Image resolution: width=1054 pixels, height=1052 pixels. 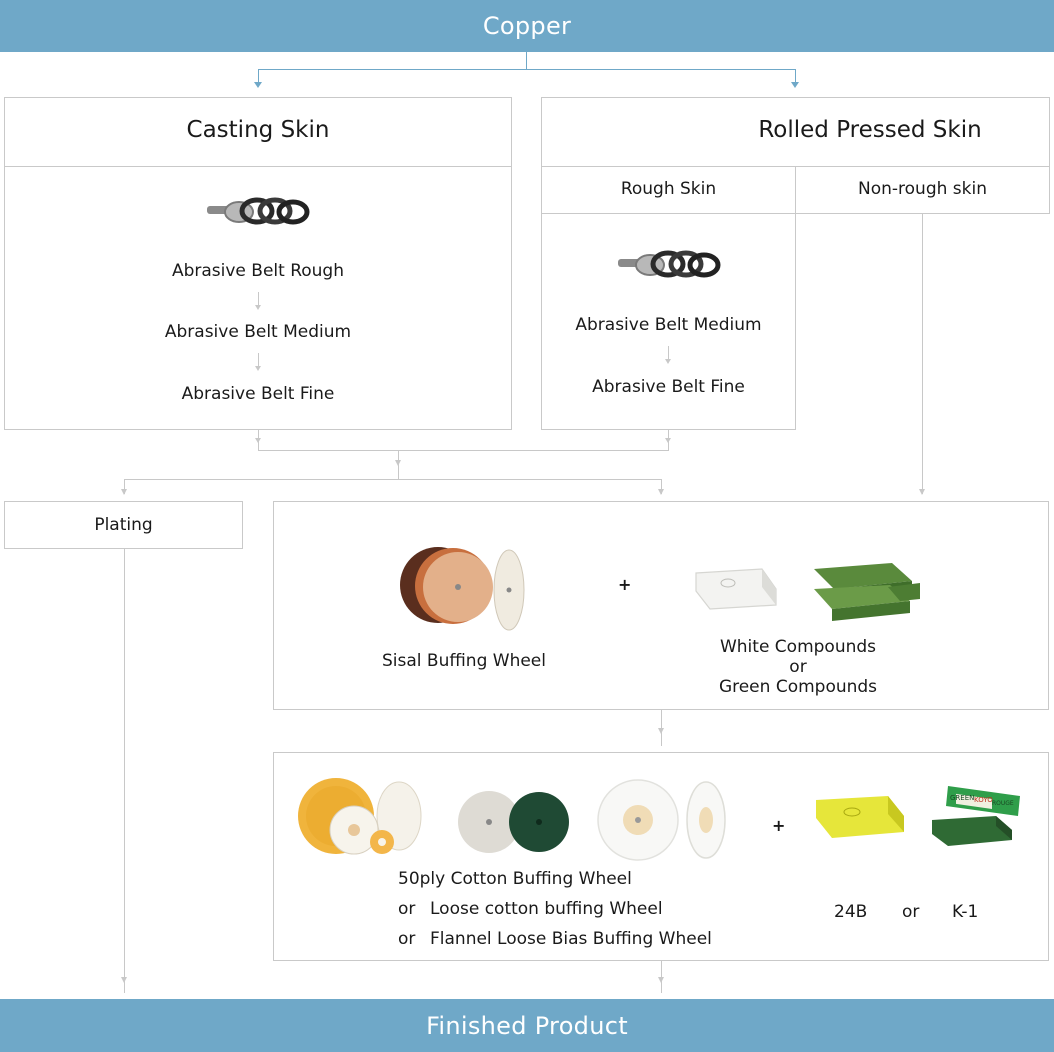 I want to click on finished-product-banner: Finished Product, so click(x=527, y=1025).